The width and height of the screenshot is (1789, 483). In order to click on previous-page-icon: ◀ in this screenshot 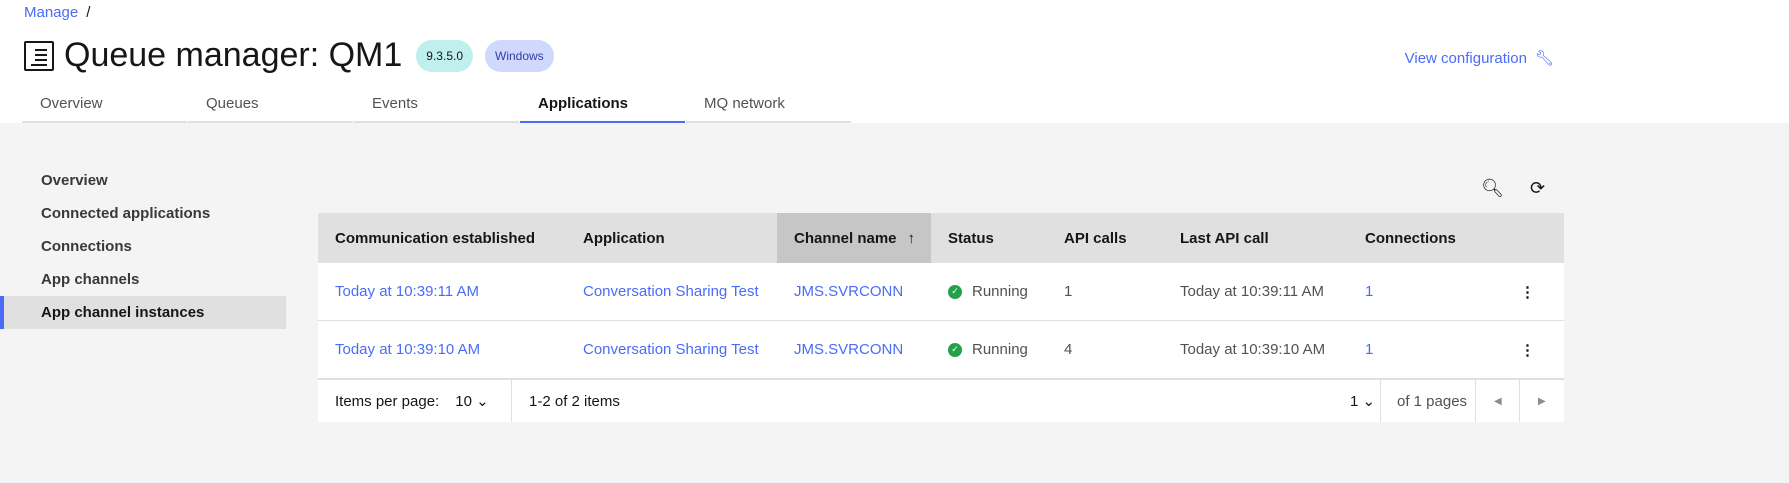, I will do `click(1498, 401)`.